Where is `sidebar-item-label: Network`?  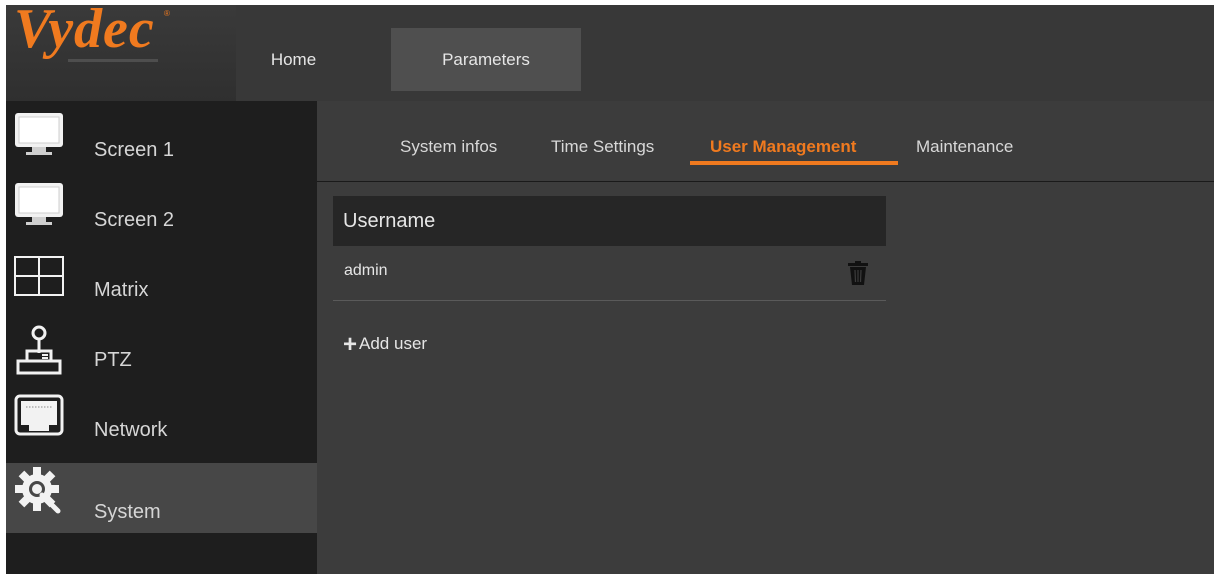
sidebar-item-label: Network is located at coordinates (131, 430).